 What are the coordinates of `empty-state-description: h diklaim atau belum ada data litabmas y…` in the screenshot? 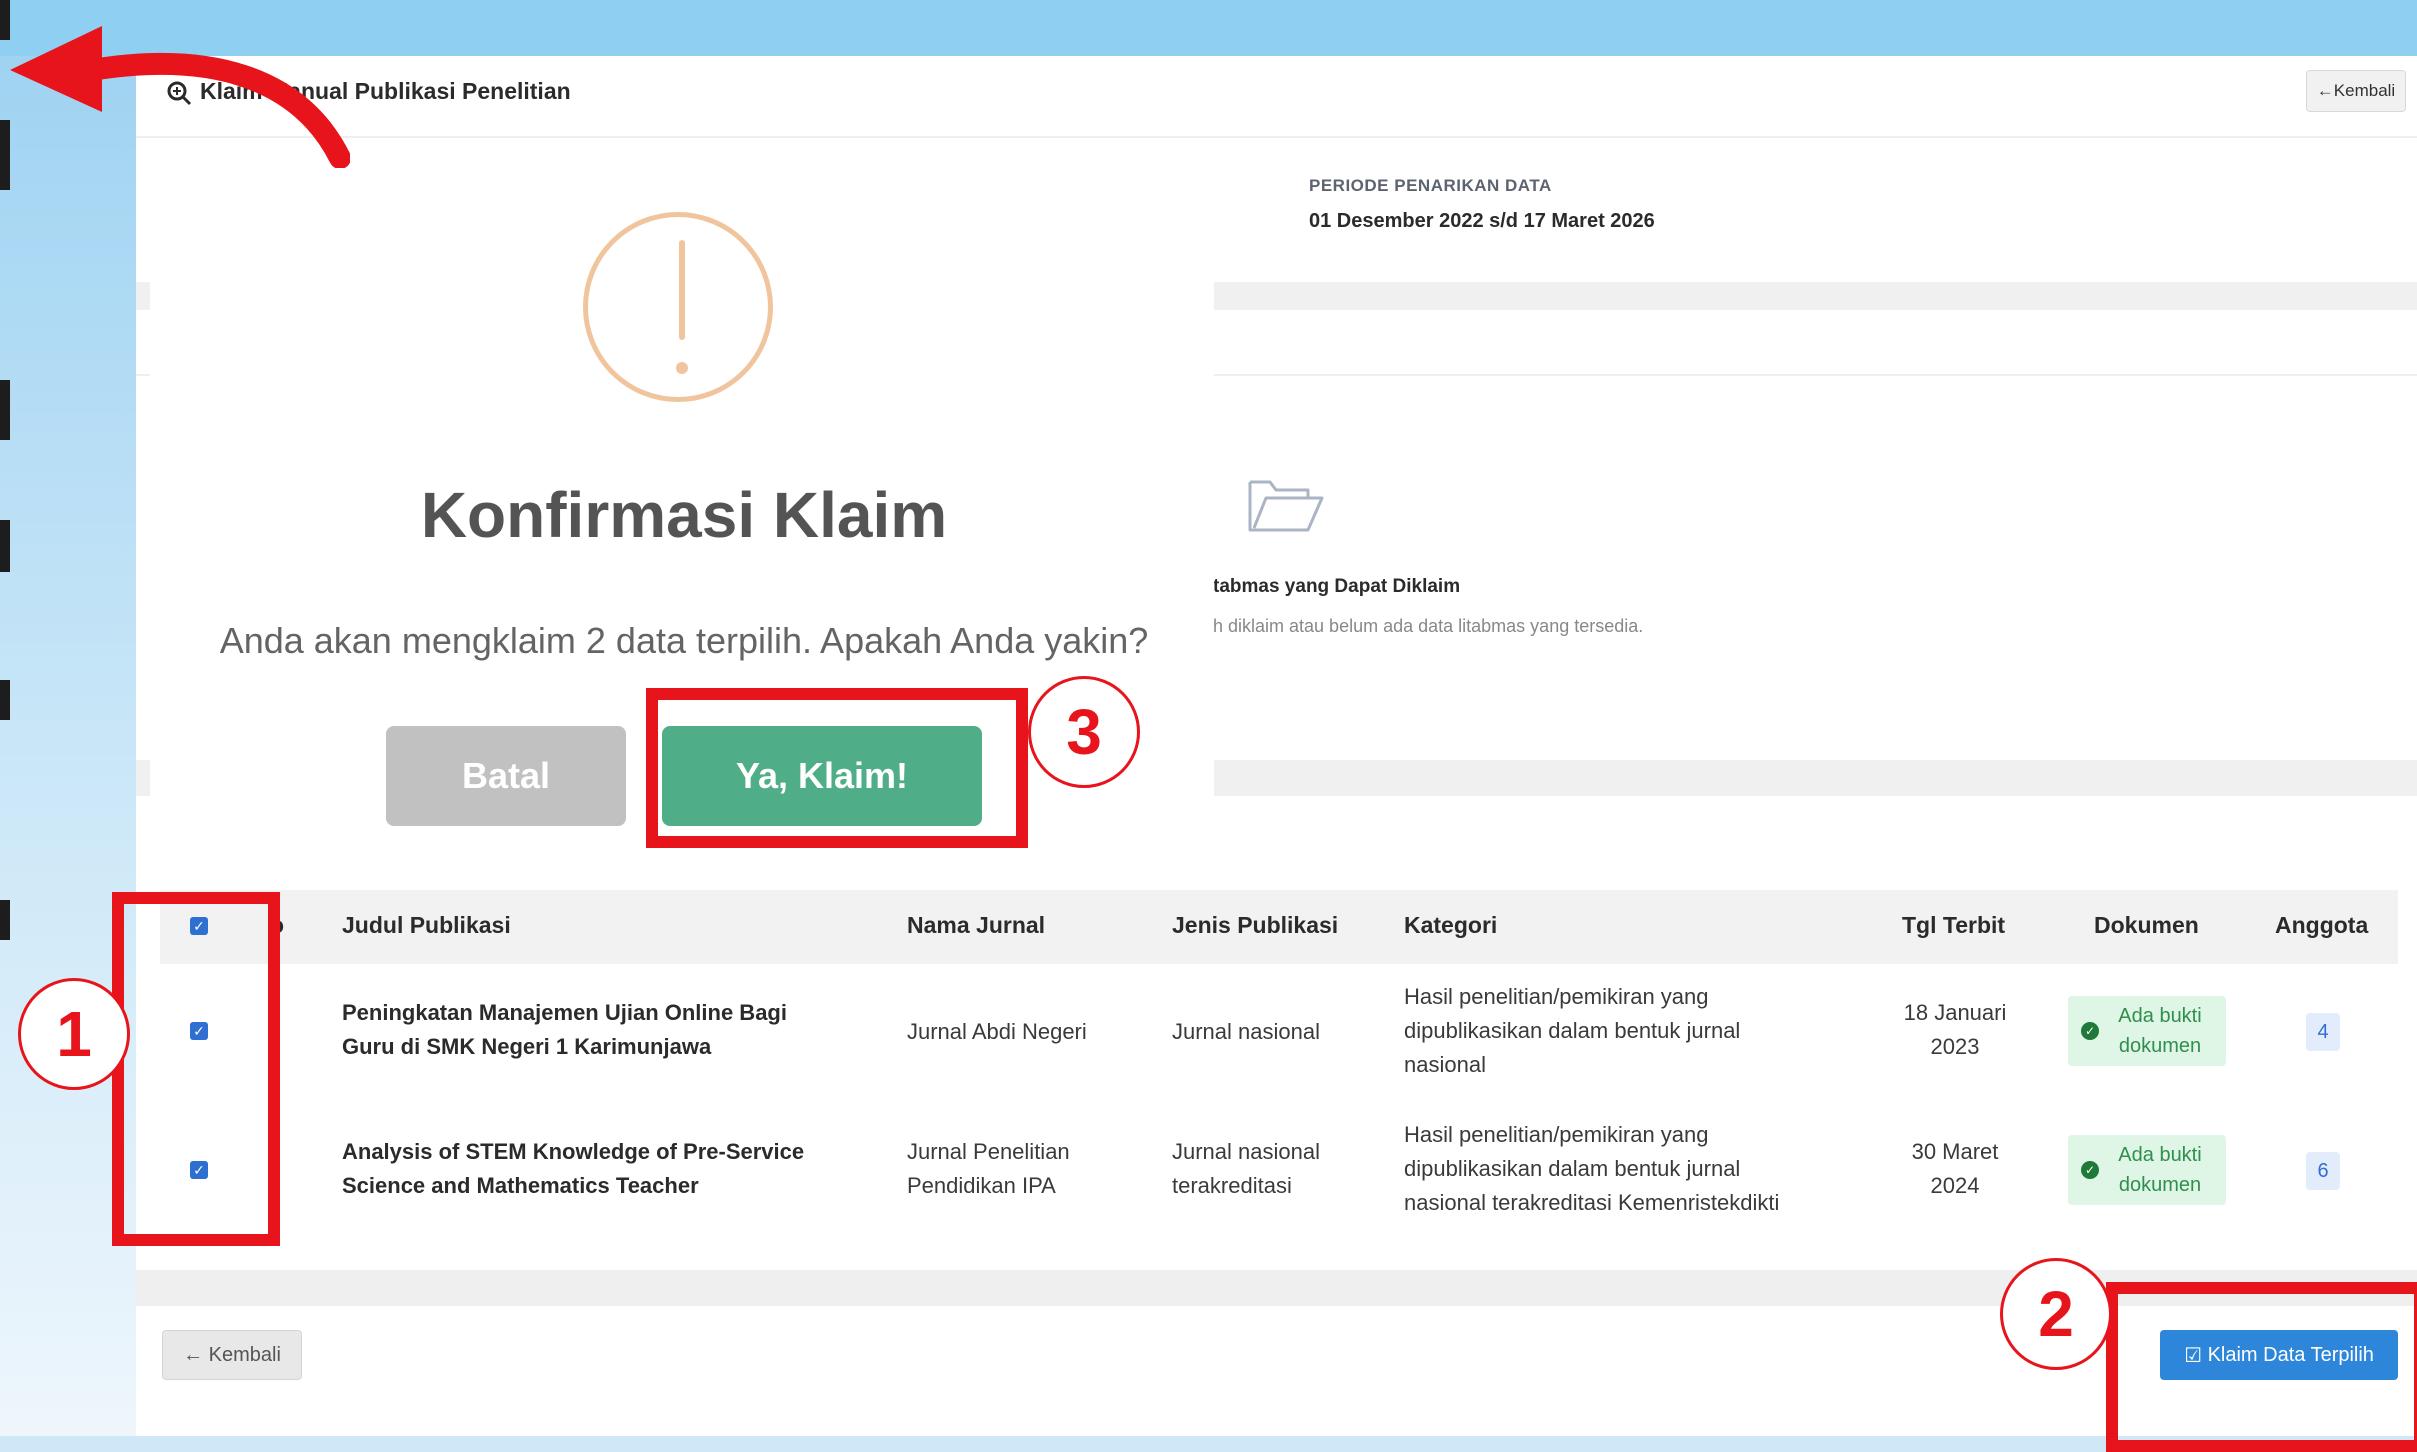 It's located at (1428, 626).